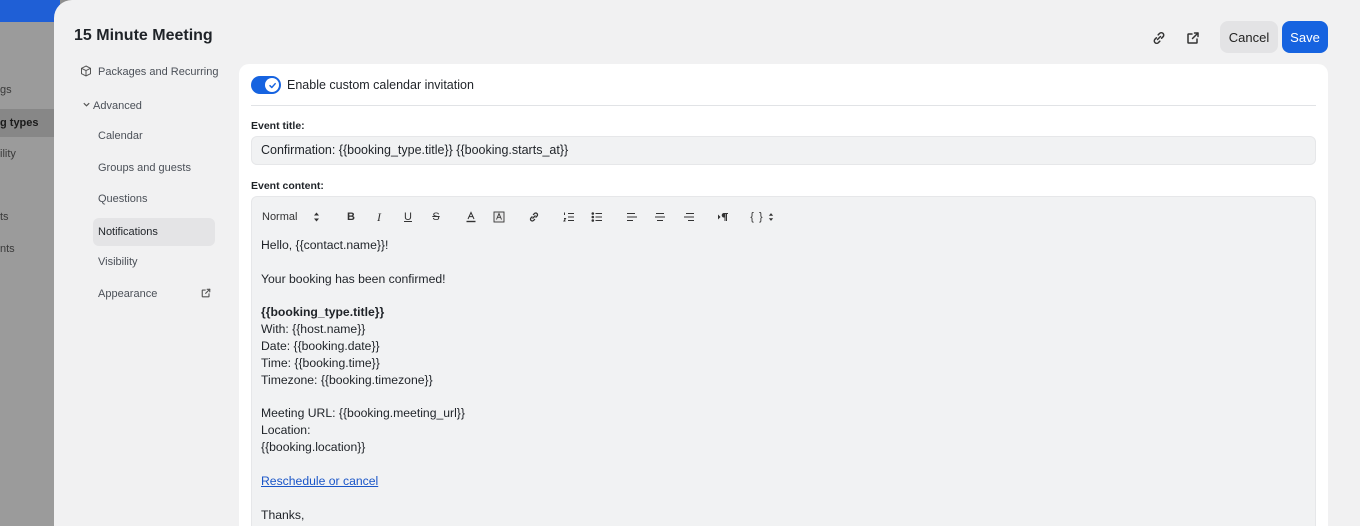  Describe the element at coordinates (499, 217) in the screenshot. I see `highlight-color-icon` at that location.